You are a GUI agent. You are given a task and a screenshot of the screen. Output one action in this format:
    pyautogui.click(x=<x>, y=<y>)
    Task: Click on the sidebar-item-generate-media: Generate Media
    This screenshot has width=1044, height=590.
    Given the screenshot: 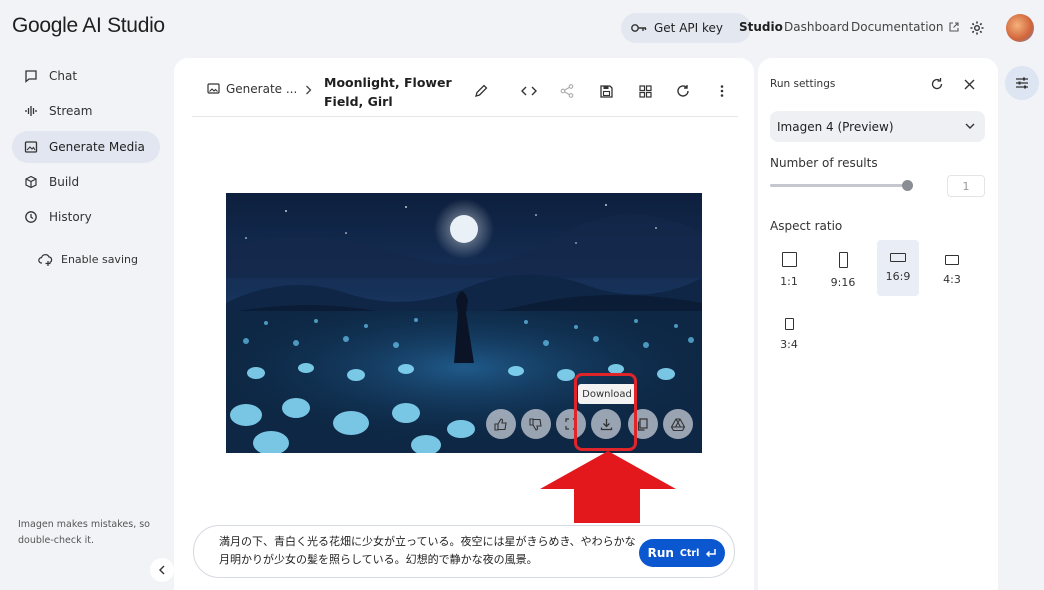 What is the action you would take?
    pyautogui.click(x=86, y=147)
    